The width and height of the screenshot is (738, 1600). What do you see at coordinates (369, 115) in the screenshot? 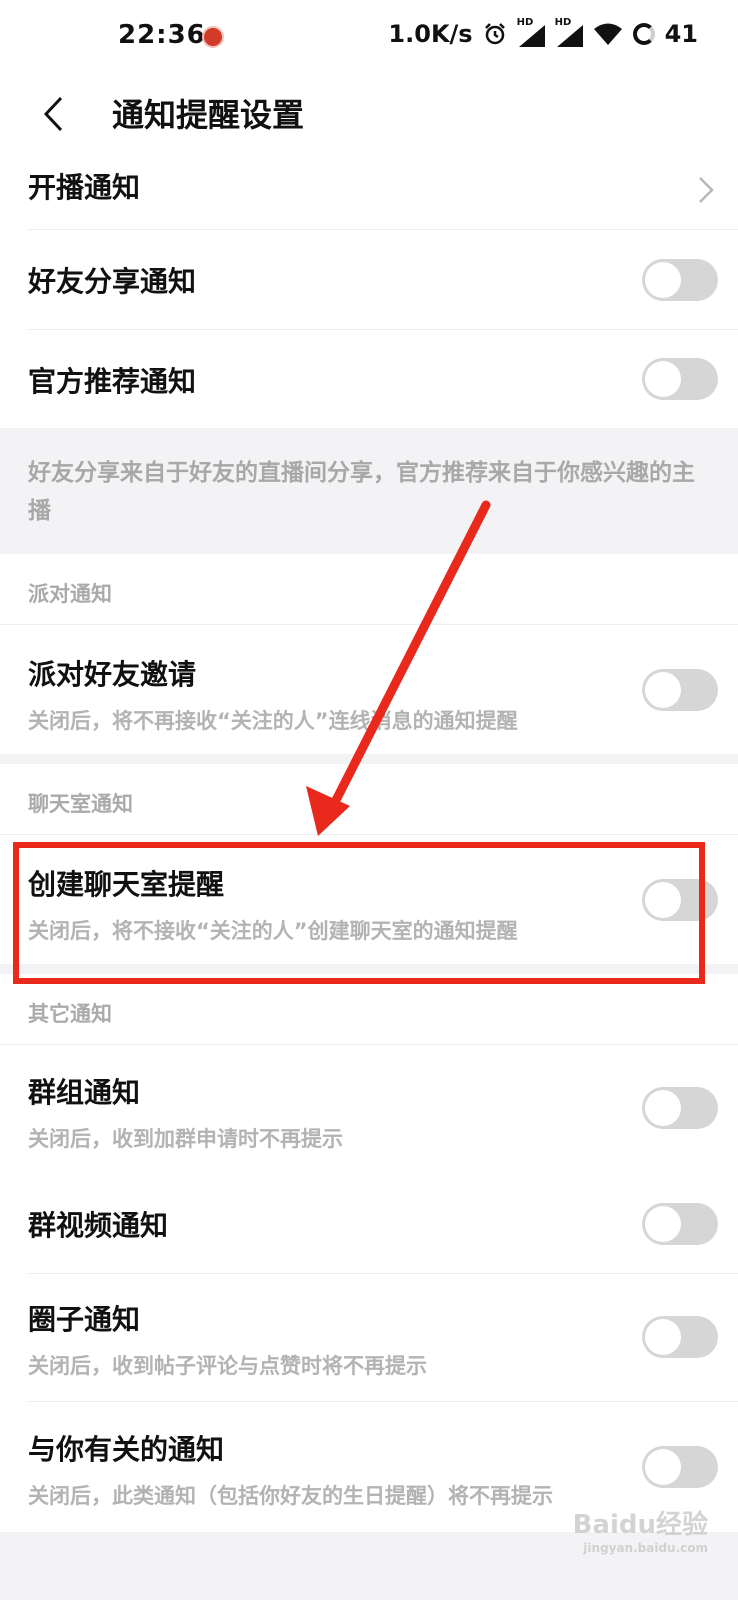
I see `nav-header: 通知提醒设置` at bounding box center [369, 115].